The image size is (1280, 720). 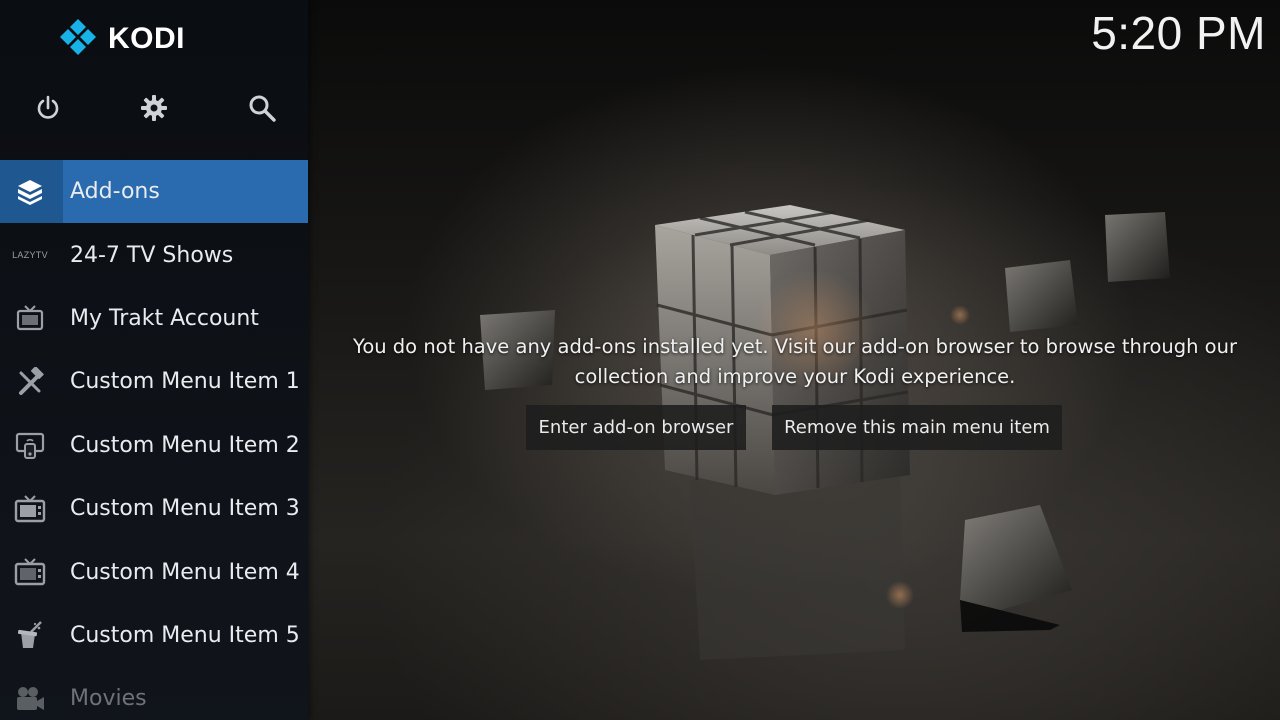 I want to click on menu-item-label: 24-7 TV Shows, so click(x=152, y=255).